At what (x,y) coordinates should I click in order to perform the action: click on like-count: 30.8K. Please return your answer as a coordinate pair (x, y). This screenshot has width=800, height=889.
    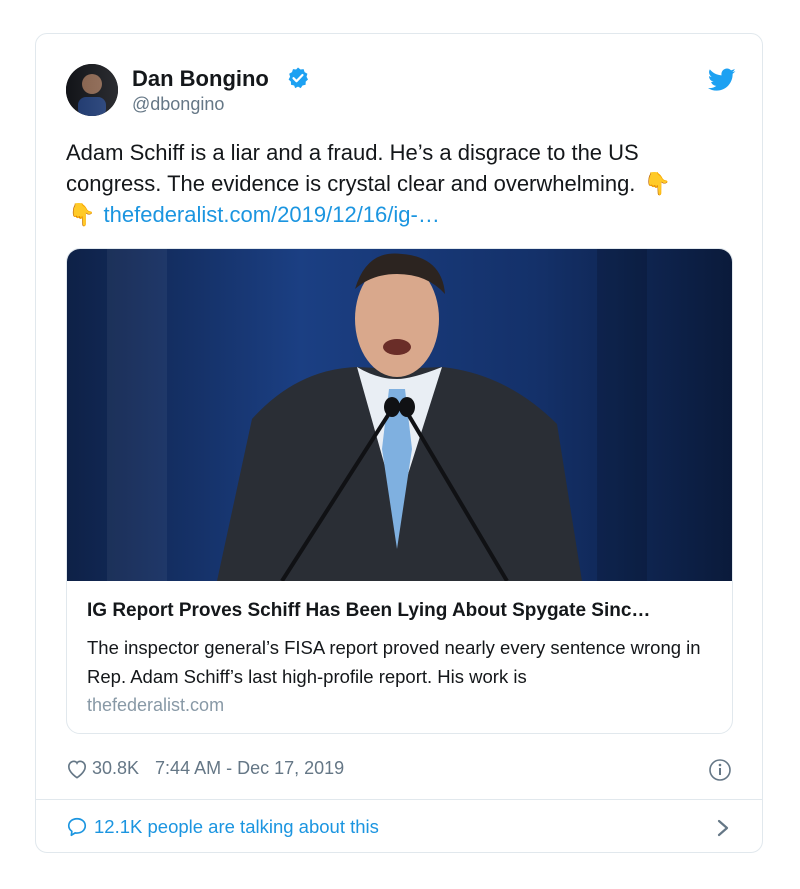
    Looking at the image, I should click on (115, 768).